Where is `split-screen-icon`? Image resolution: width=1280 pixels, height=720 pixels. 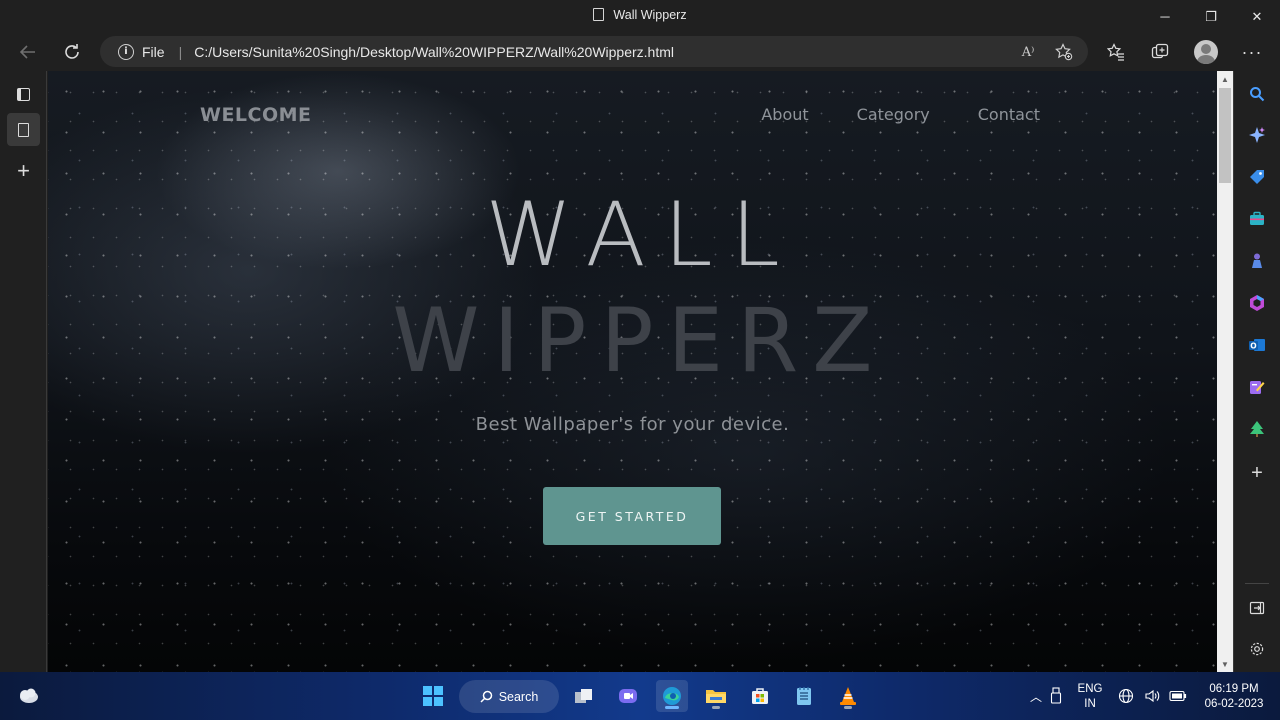 split-screen-icon is located at coordinates (1257, 608).